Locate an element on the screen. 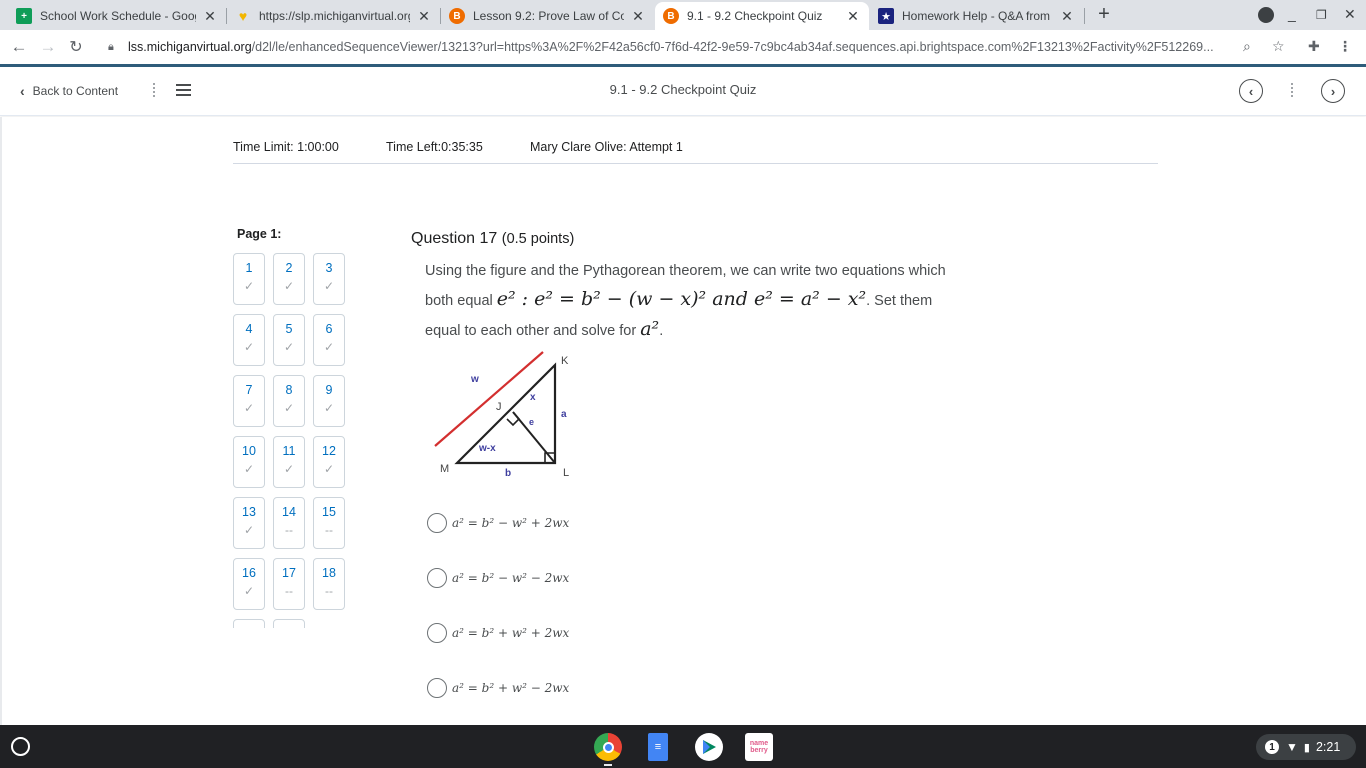 The height and width of the screenshot is (768, 1366). close-window-icon: ✕ is located at coordinates (1350, 14).